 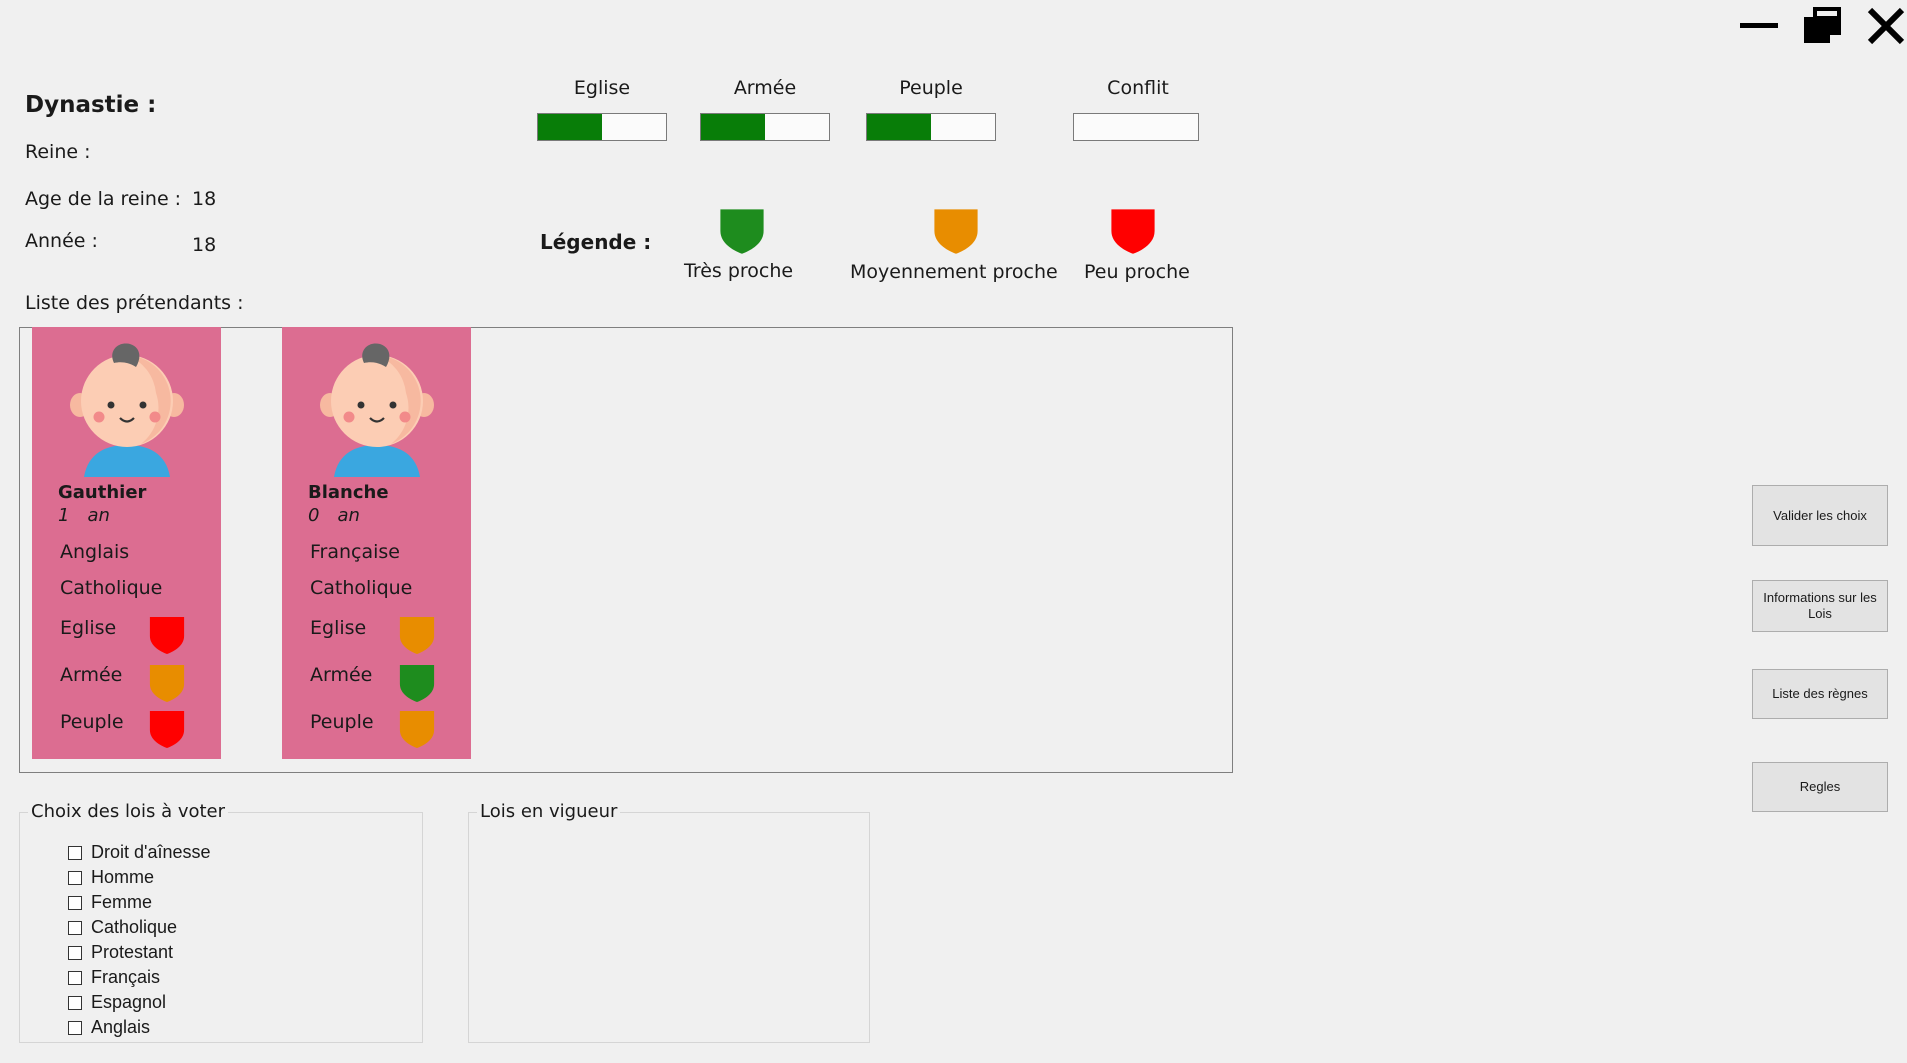 What do you see at coordinates (151, 852) in the screenshot?
I see `law-label: Droit d'aînesse` at bounding box center [151, 852].